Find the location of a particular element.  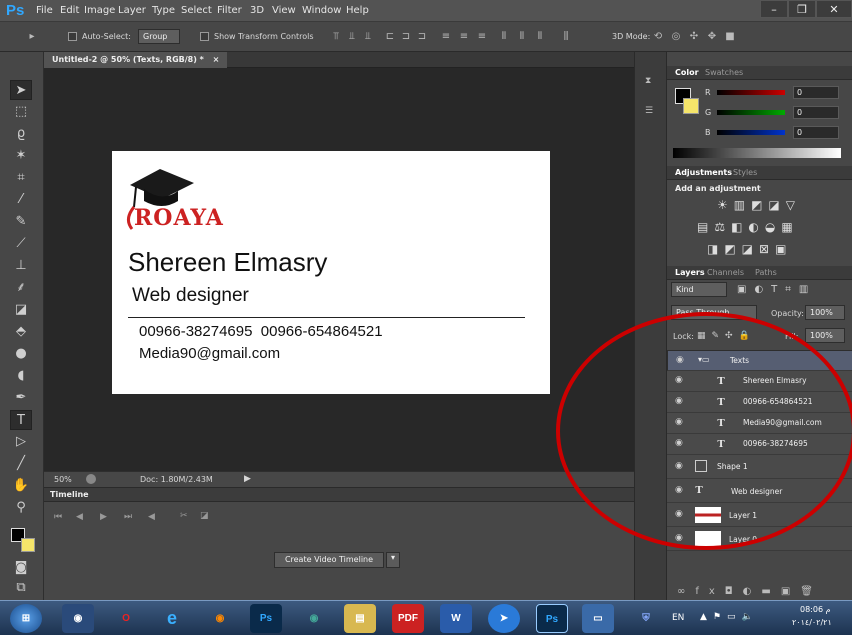

show-transform-checkbox is located at coordinates (204, 36).